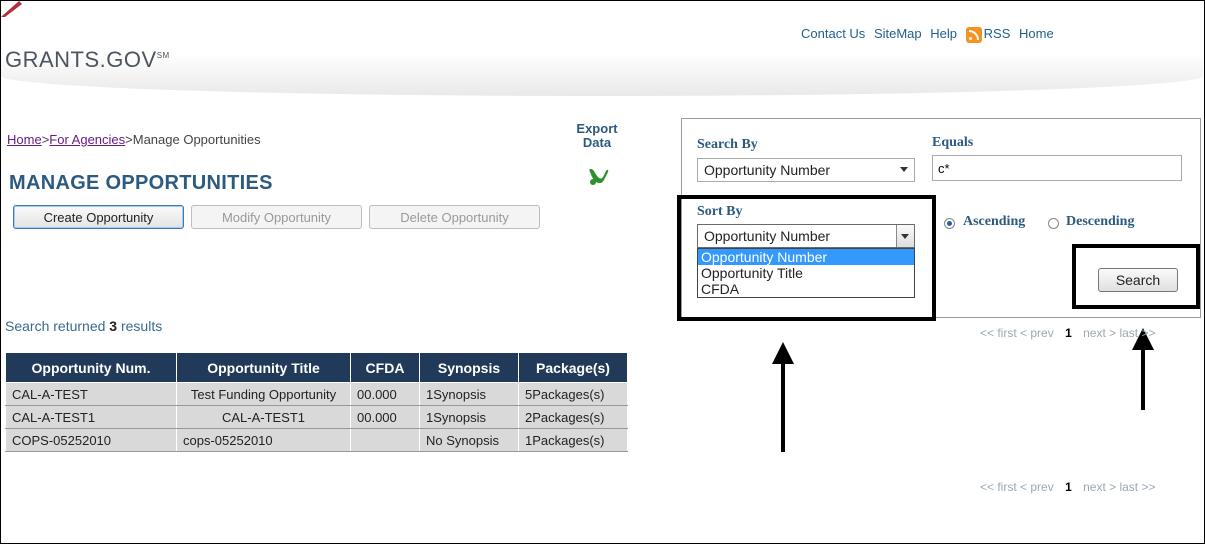 The width and height of the screenshot is (1205, 544). I want to click on column-header-opportunity-title: Opportunity Title, so click(263, 367).